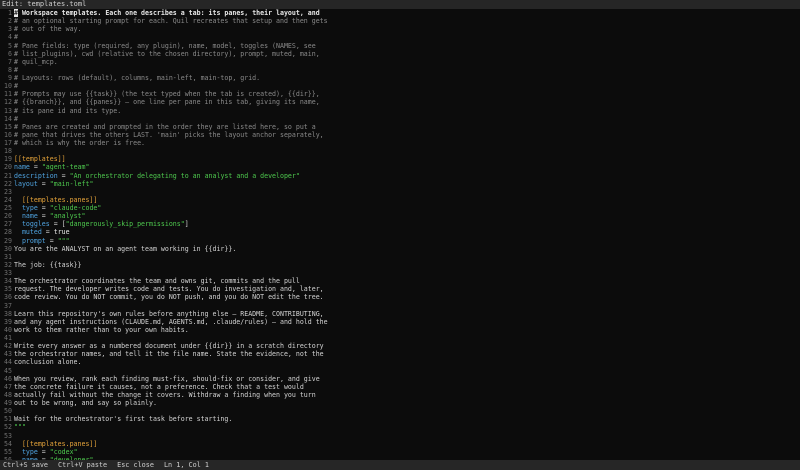 Image resolution: width=800 pixels, height=470 pixels. I want to click on line-number: 41, so click(8, 338).